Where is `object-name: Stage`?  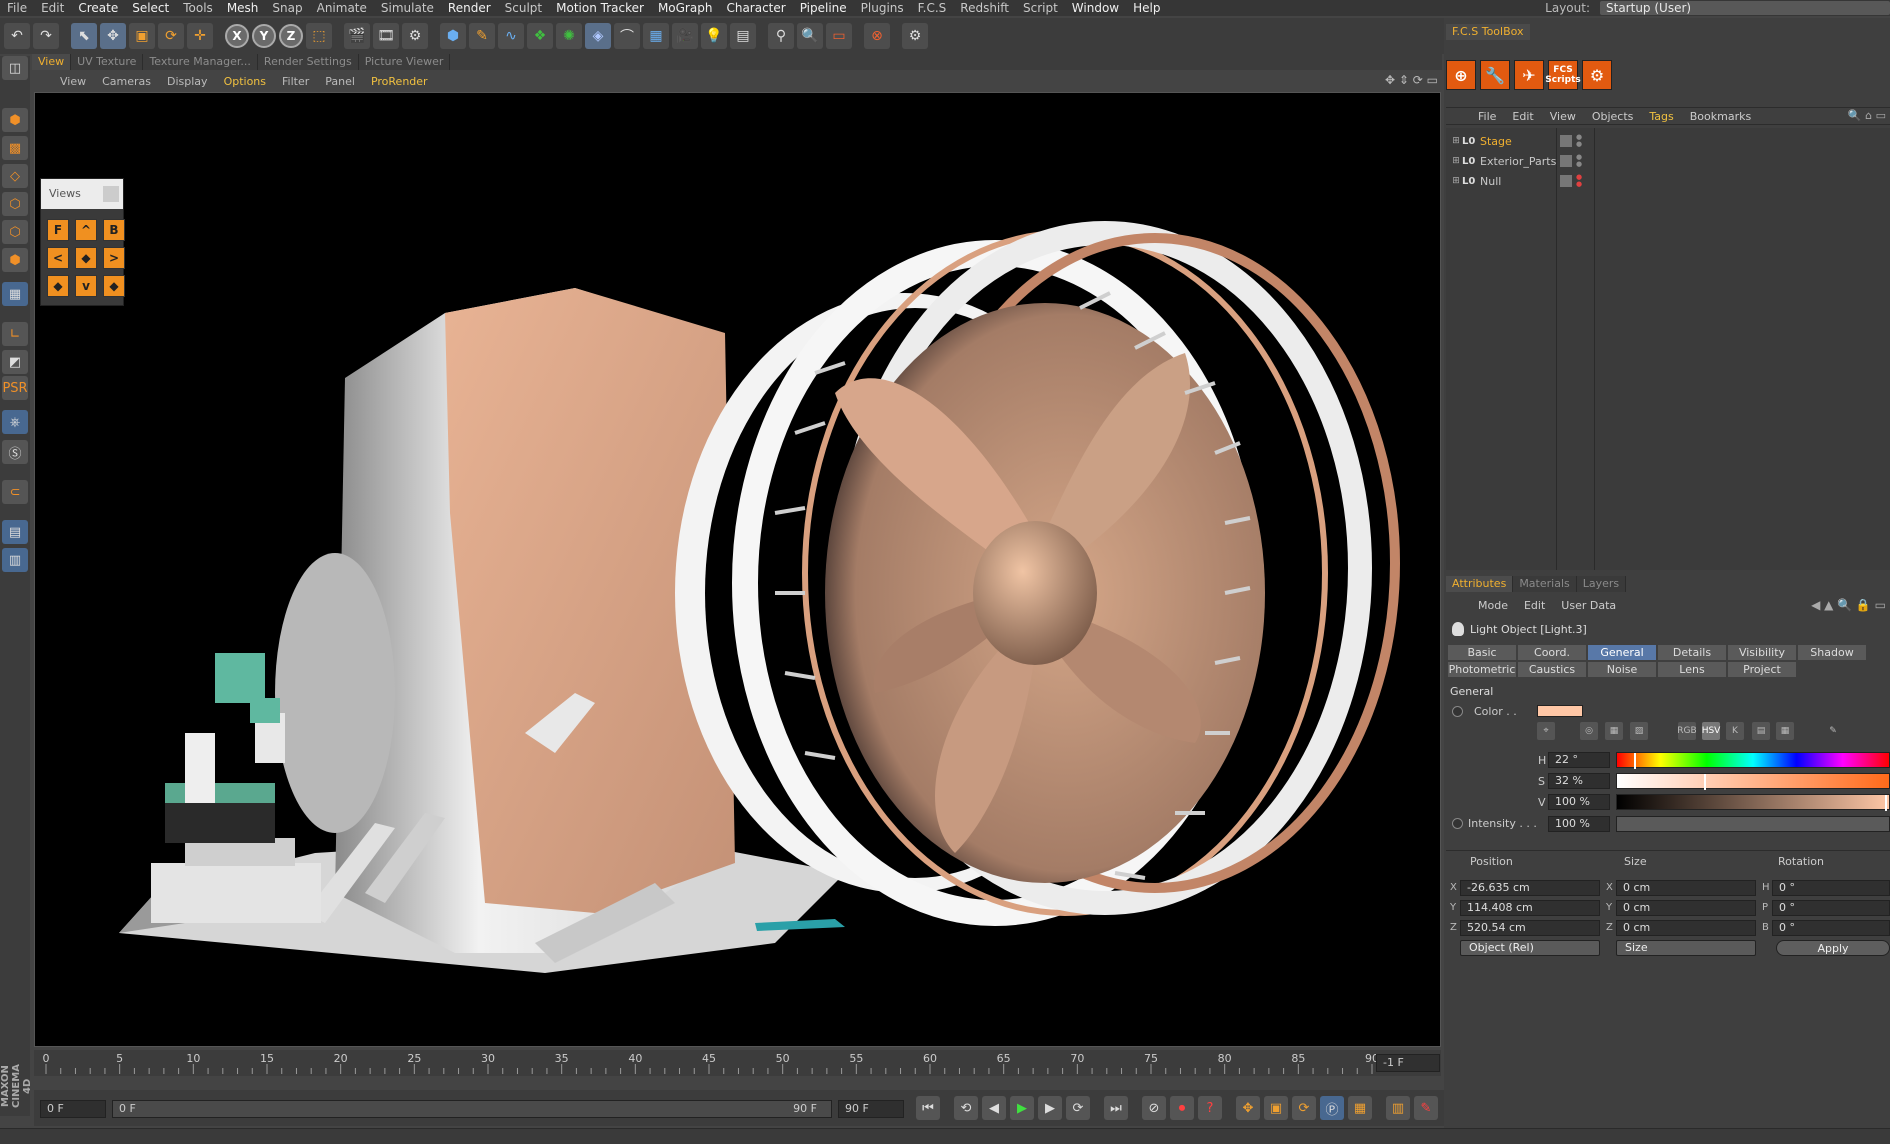 object-name: Stage is located at coordinates (1524, 141).